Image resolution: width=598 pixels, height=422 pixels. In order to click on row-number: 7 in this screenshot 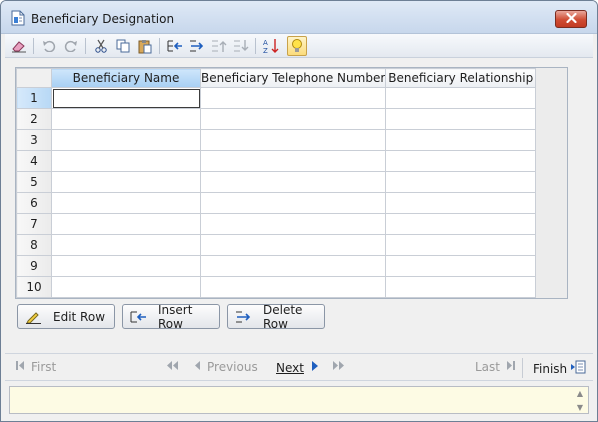, I will do `click(34, 224)`.